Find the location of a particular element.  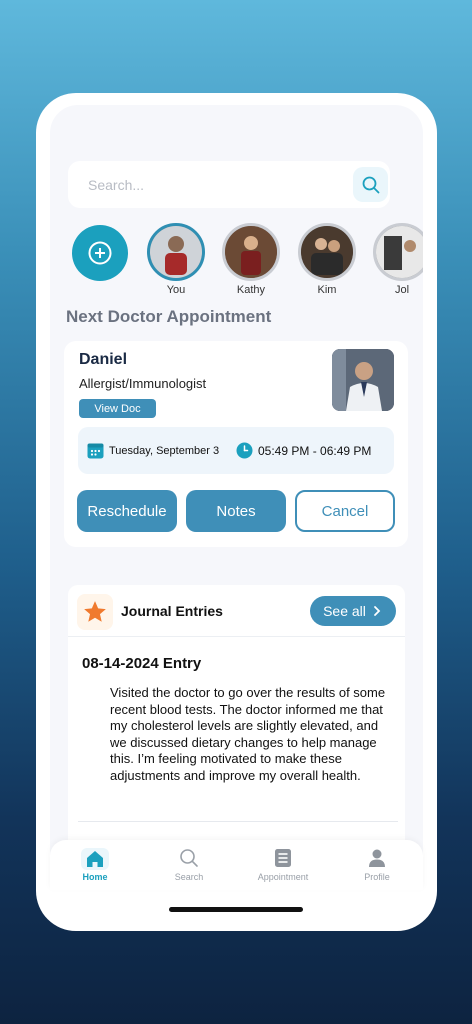

story-name: Kathy is located at coordinates (251, 290).